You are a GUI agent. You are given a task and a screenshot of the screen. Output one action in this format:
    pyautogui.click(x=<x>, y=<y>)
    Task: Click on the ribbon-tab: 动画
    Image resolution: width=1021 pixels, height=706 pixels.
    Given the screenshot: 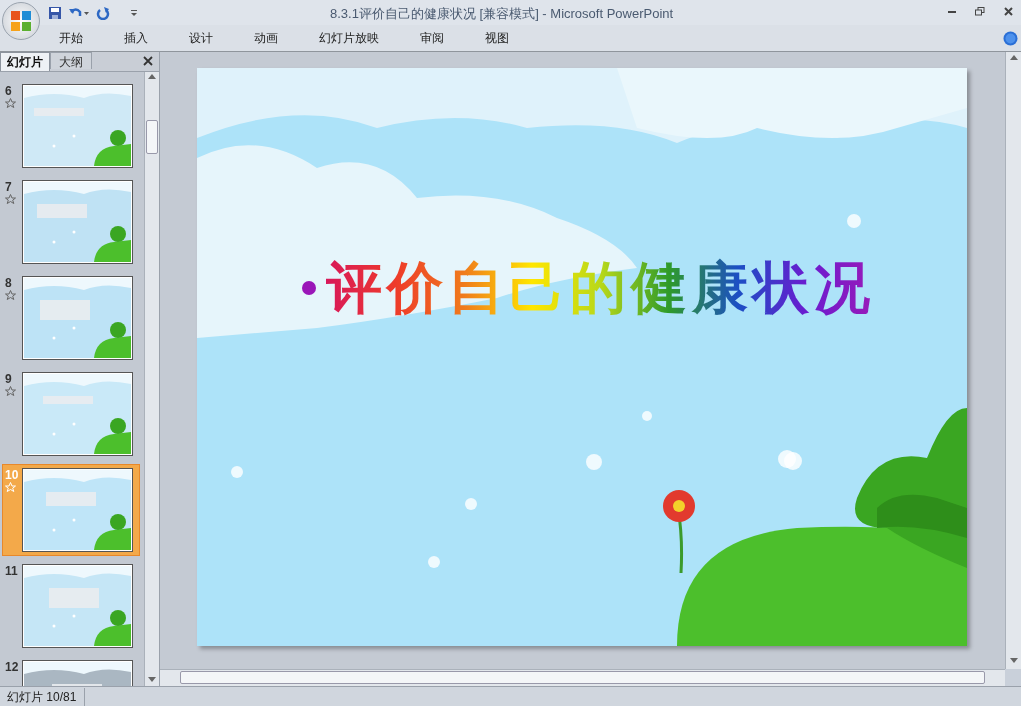 What is the action you would take?
    pyautogui.click(x=266, y=38)
    